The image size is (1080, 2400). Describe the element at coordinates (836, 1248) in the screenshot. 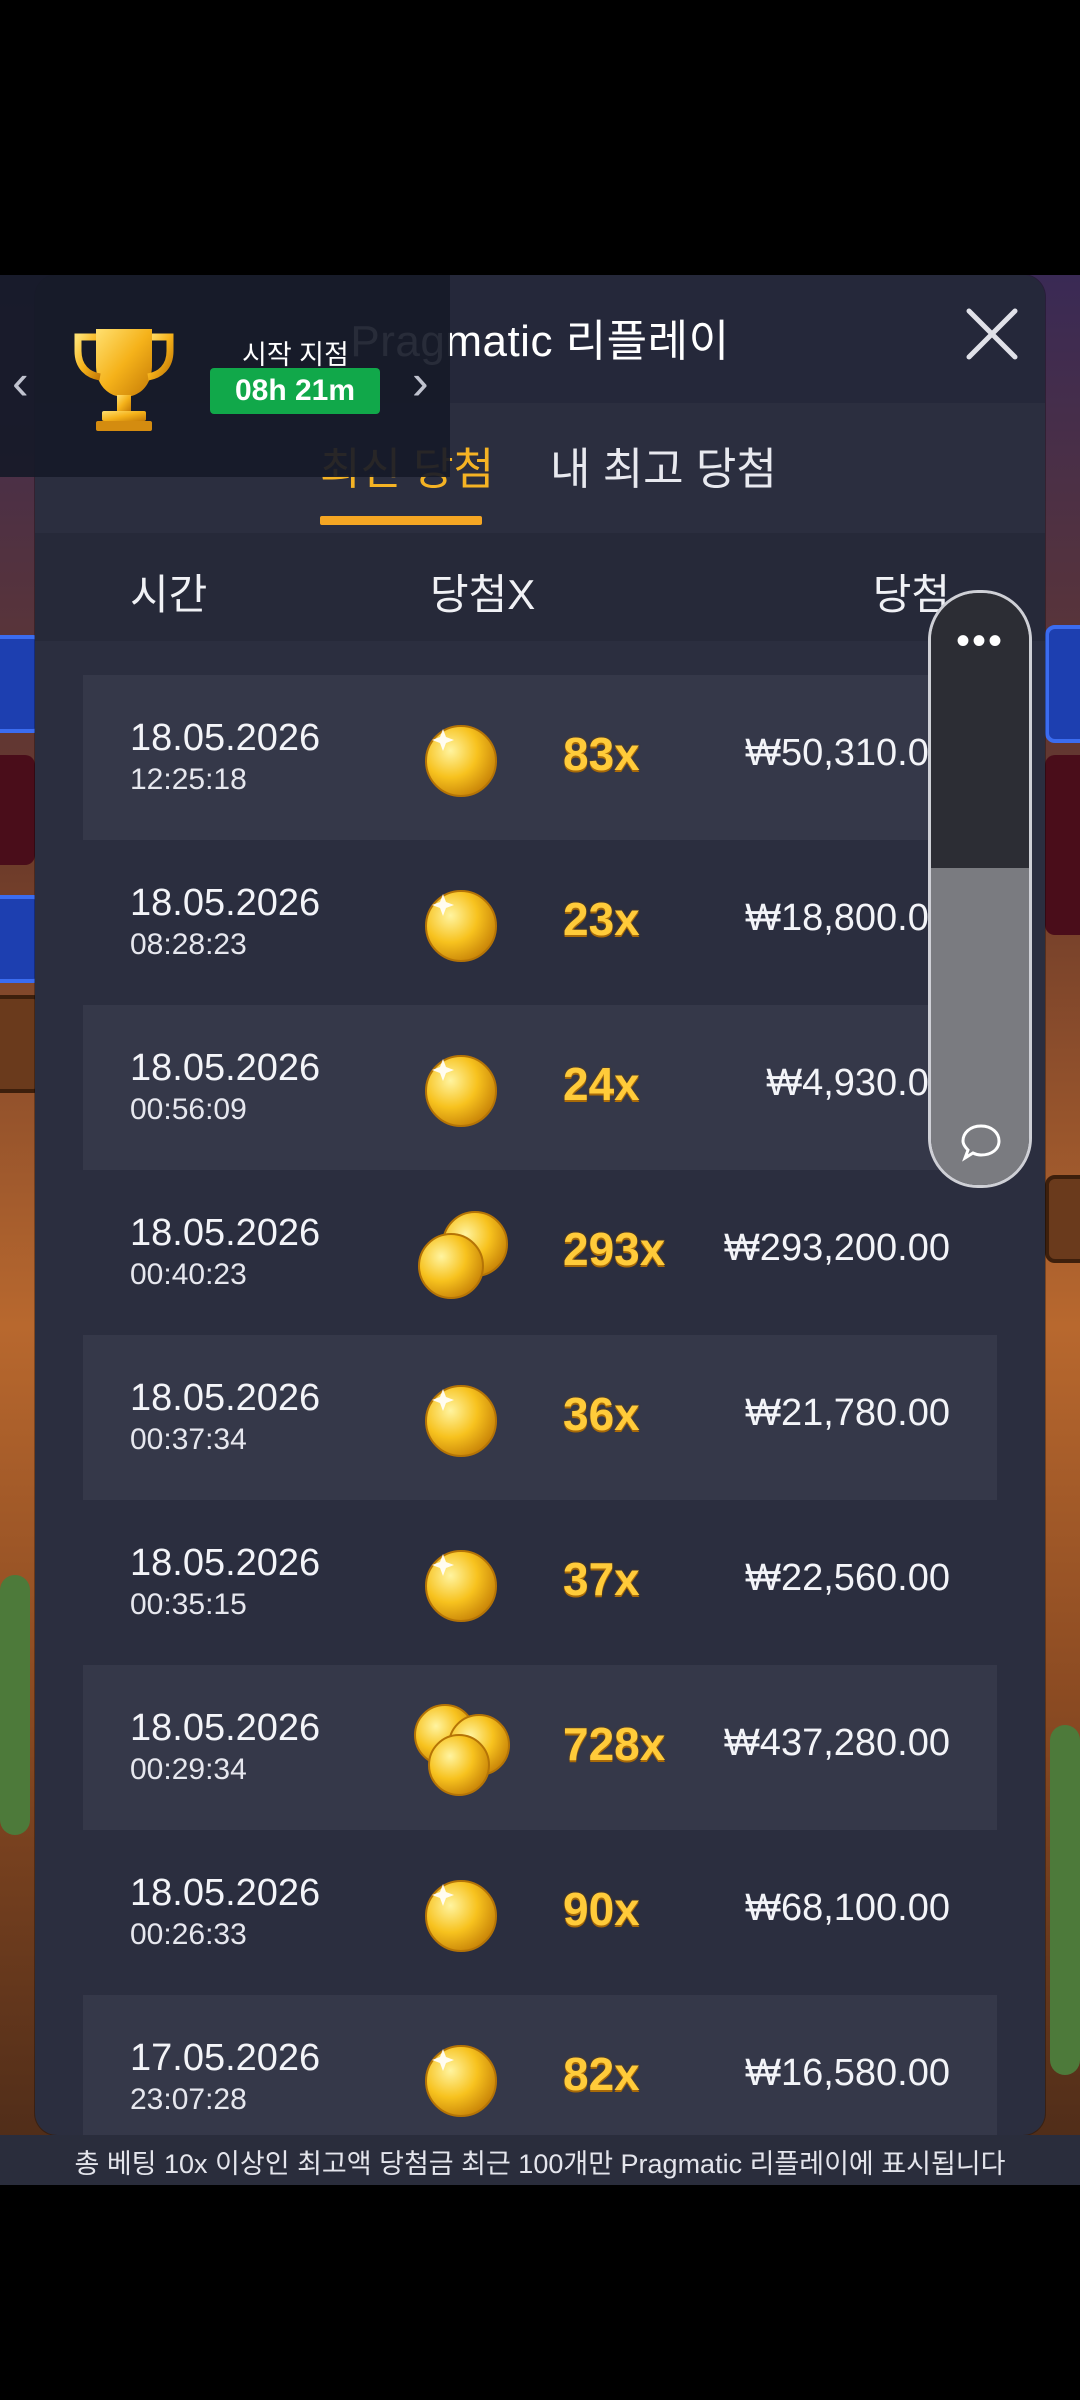

I see `win-amount: ₩293,200.00` at that location.